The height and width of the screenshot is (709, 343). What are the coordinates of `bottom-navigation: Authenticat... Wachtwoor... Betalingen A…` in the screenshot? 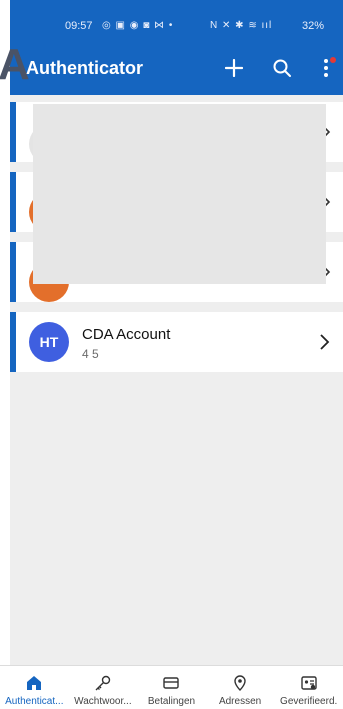 It's located at (171, 687).